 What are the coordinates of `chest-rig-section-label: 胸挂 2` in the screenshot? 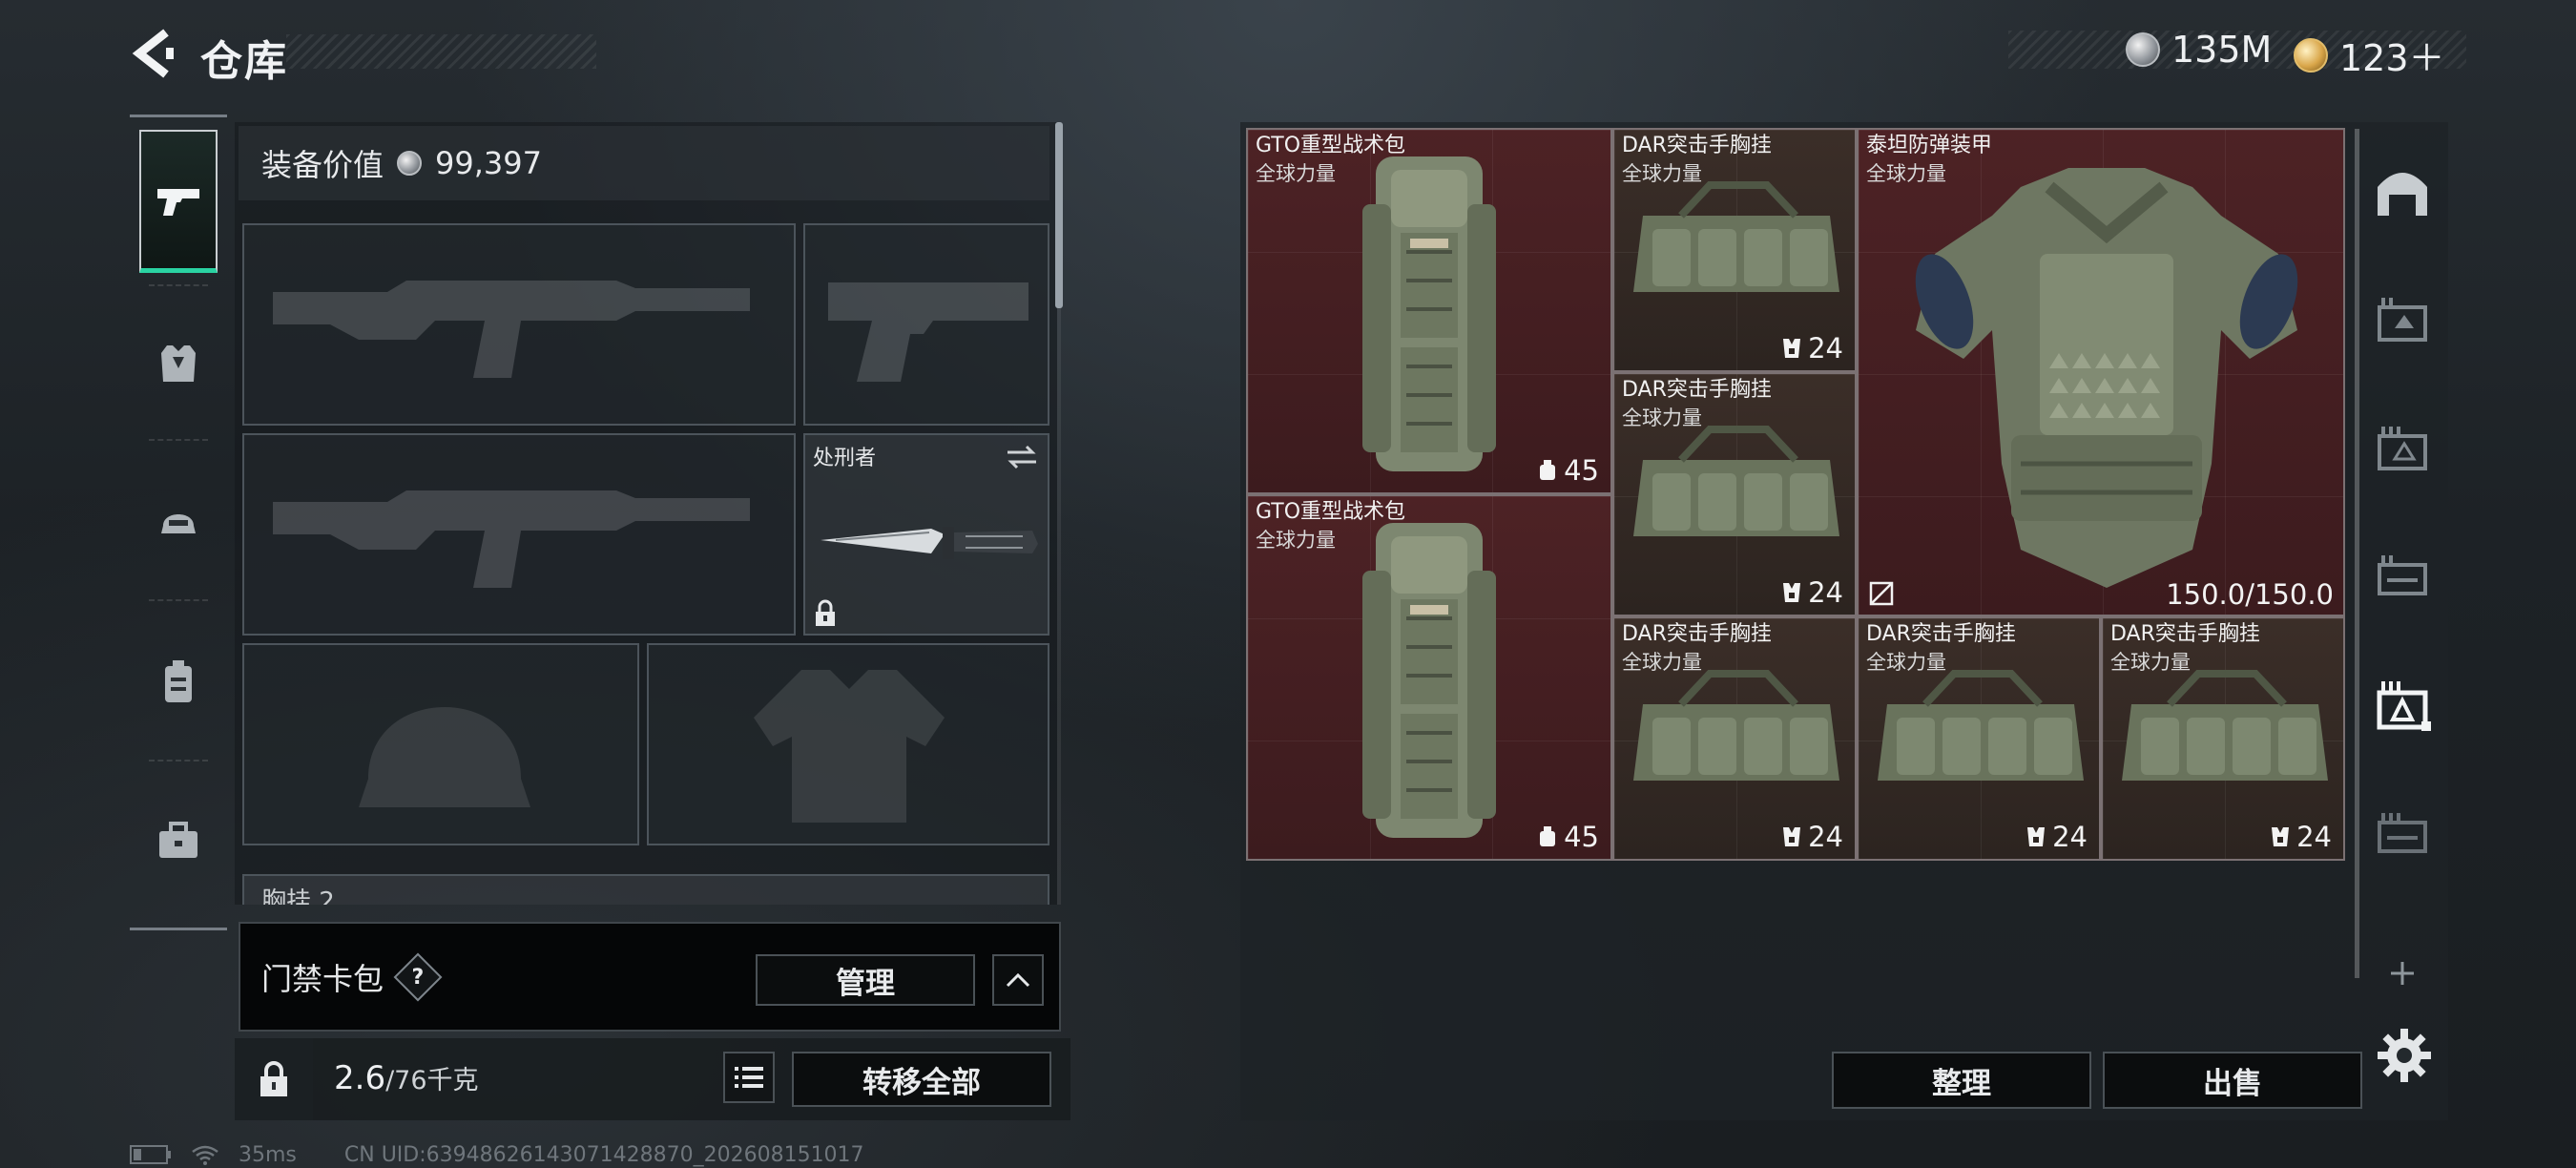 It's located at (298, 896).